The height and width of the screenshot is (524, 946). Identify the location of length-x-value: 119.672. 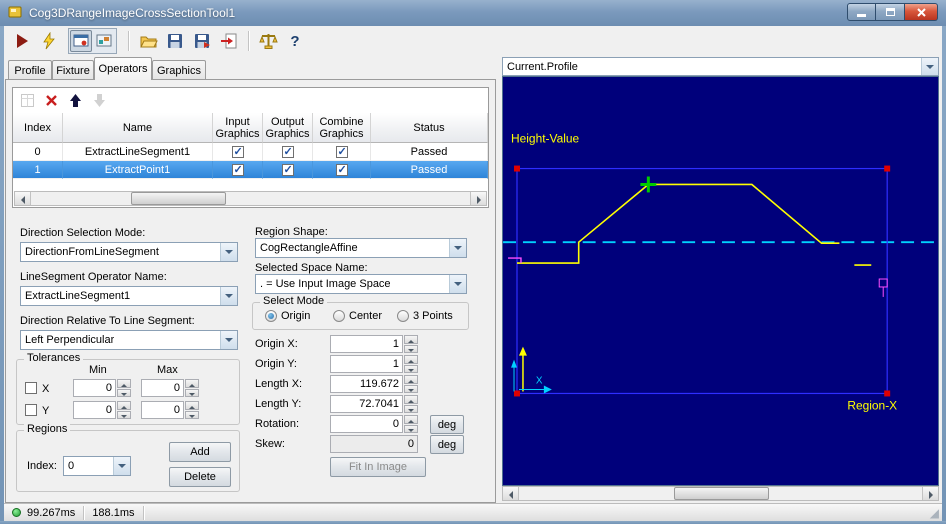
(366, 384).